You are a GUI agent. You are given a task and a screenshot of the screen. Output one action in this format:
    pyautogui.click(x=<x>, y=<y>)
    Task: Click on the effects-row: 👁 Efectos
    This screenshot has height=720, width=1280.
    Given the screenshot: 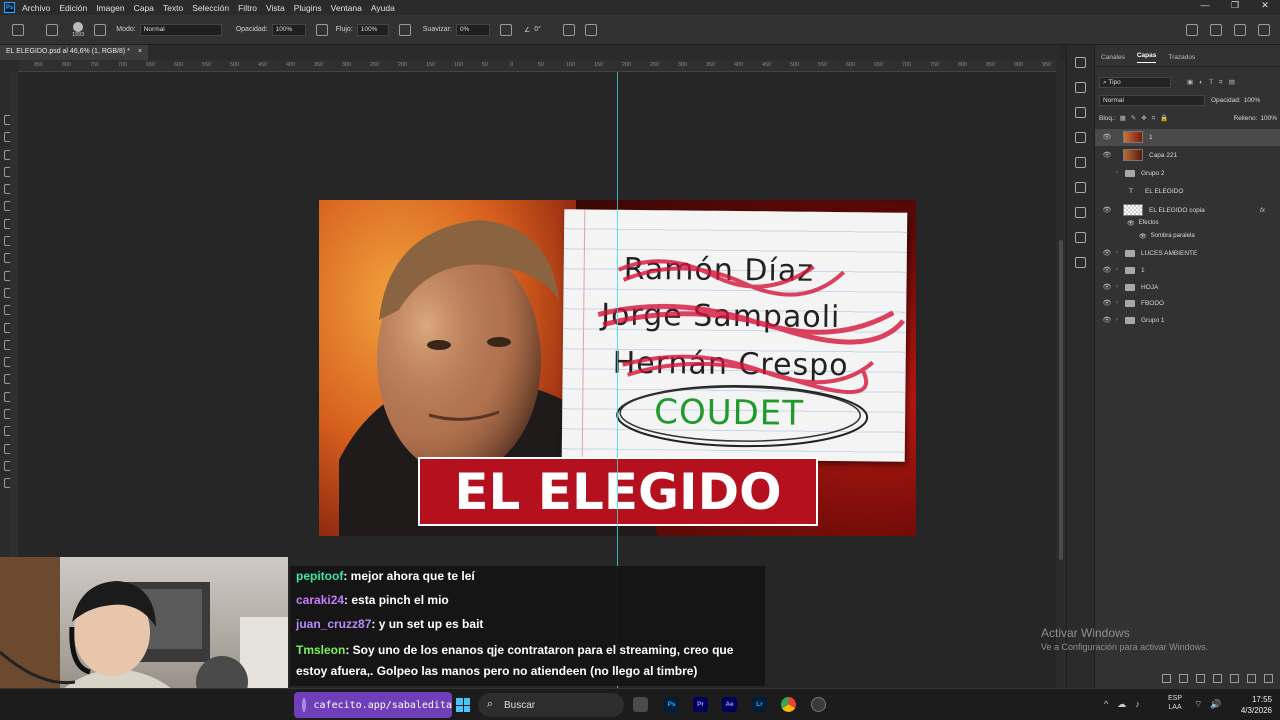 What is the action you would take?
    pyautogui.click(x=1187, y=223)
    